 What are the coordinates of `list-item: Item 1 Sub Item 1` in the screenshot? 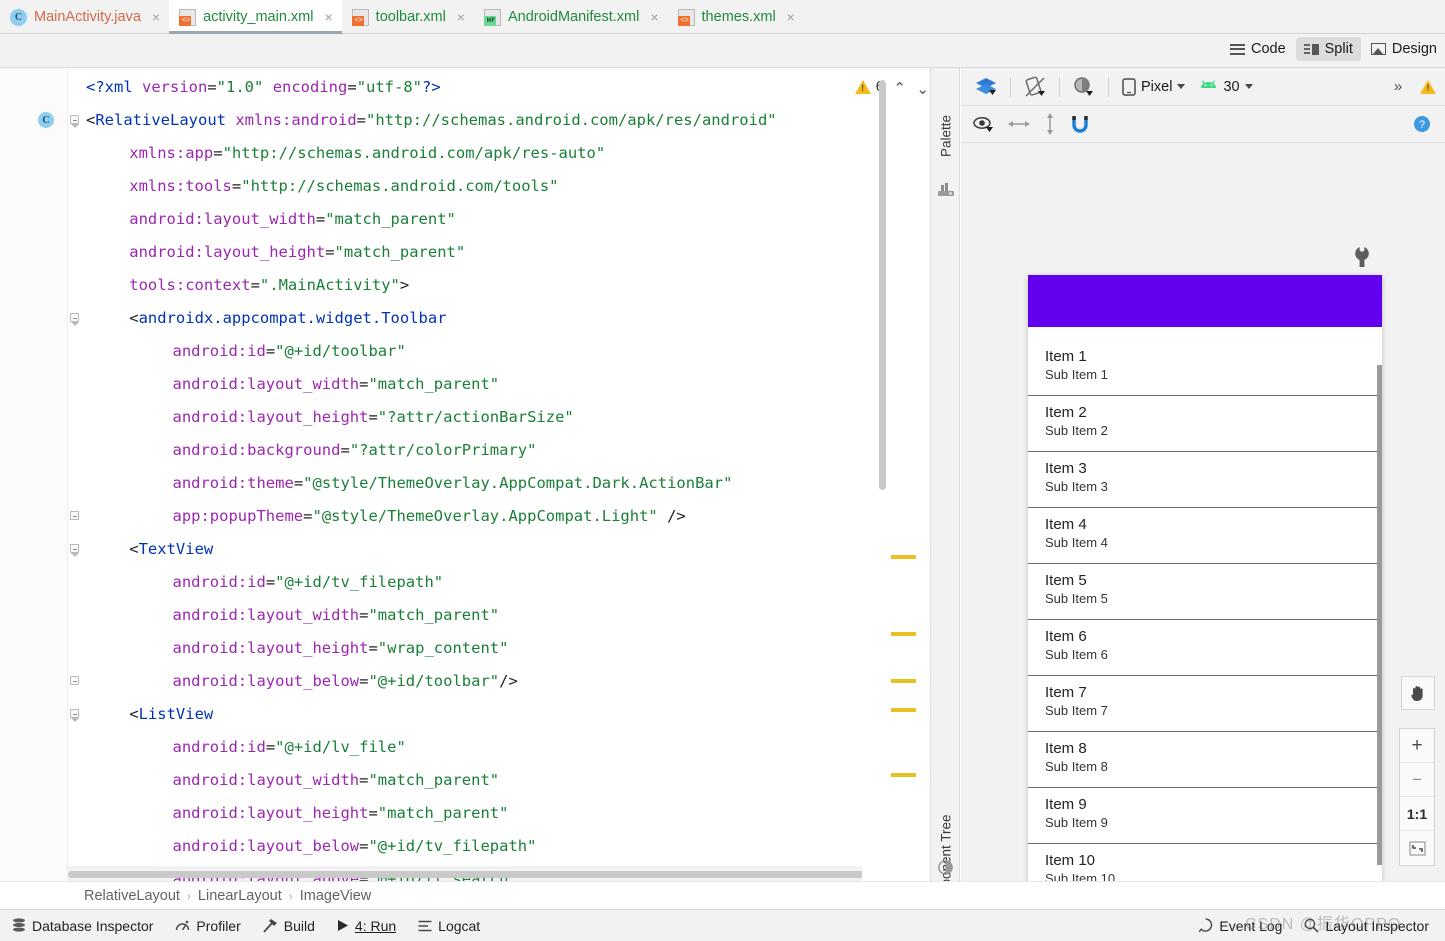 It's located at (1205, 368).